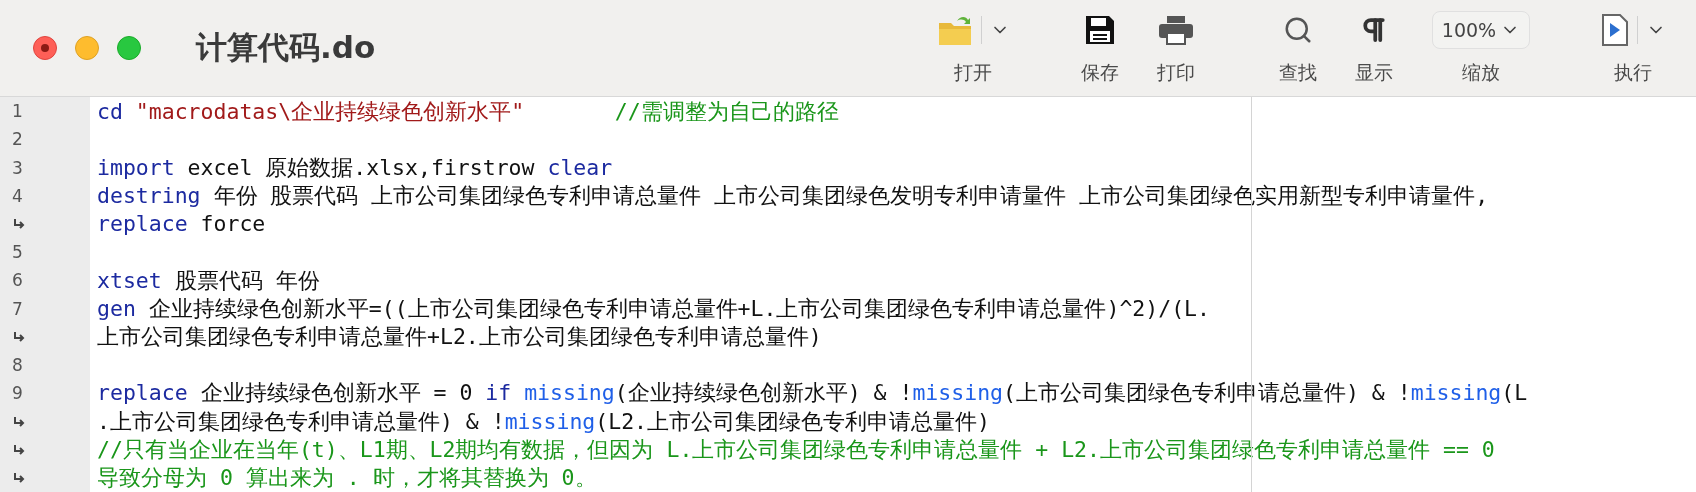 The image size is (1696, 492). What do you see at coordinates (1298, 48) in the screenshot?
I see `find-button: 查找` at bounding box center [1298, 48].